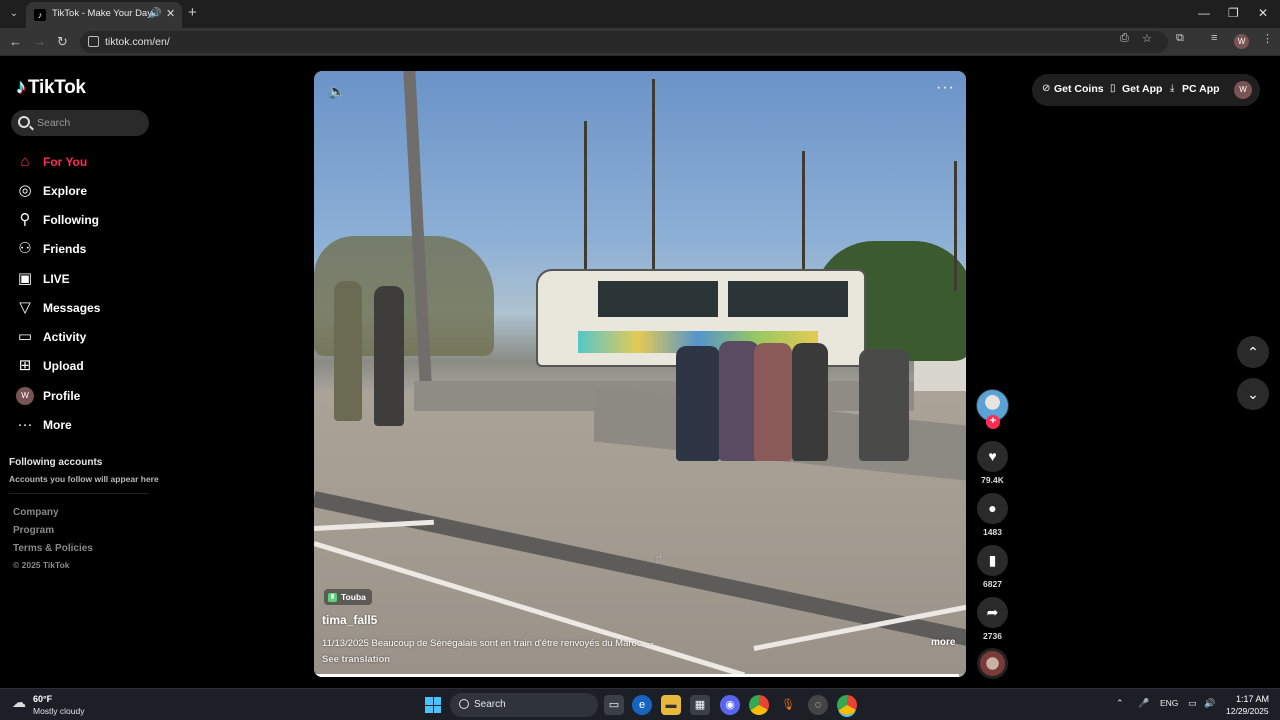  I want to click on live-icon: ▣, so click(25, 278).